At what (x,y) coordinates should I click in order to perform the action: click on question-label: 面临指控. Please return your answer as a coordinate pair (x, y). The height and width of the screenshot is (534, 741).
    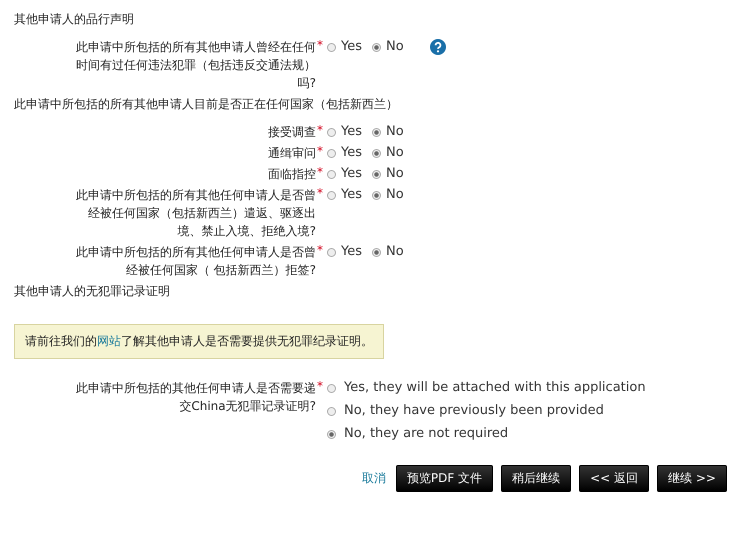
    Looking at the image, I should click on (291, 174).